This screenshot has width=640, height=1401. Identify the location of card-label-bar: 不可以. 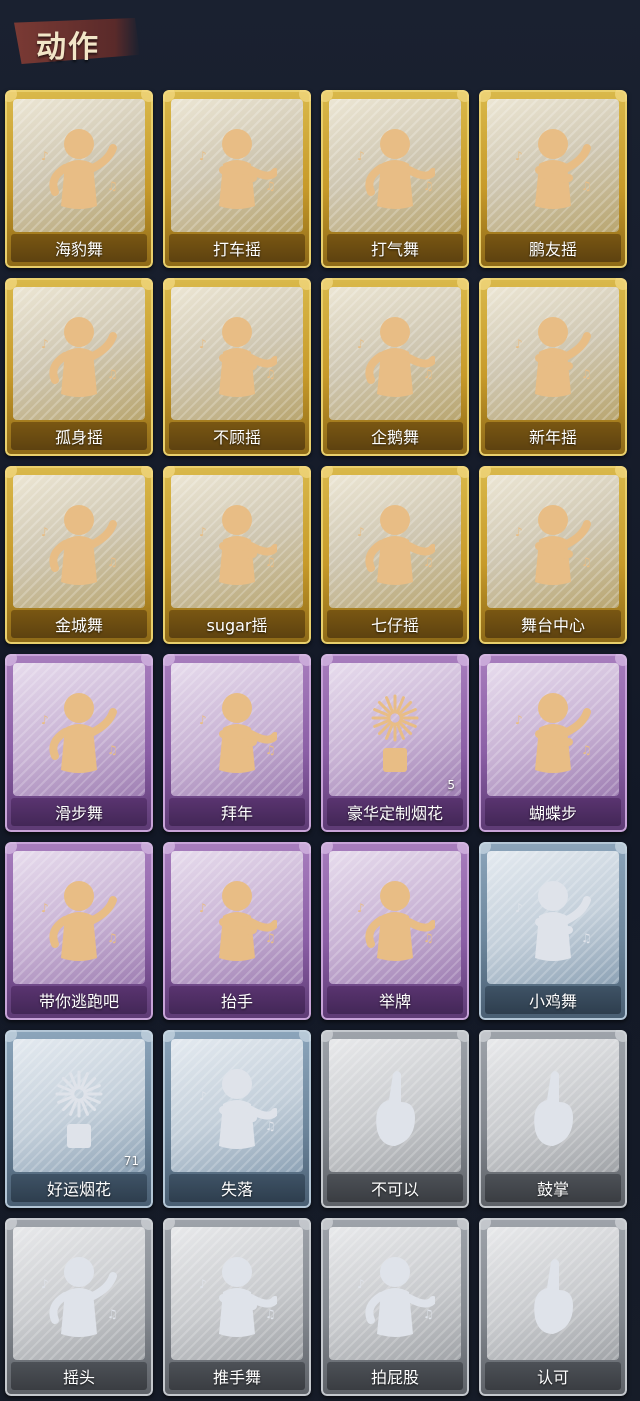
(395, 1188).